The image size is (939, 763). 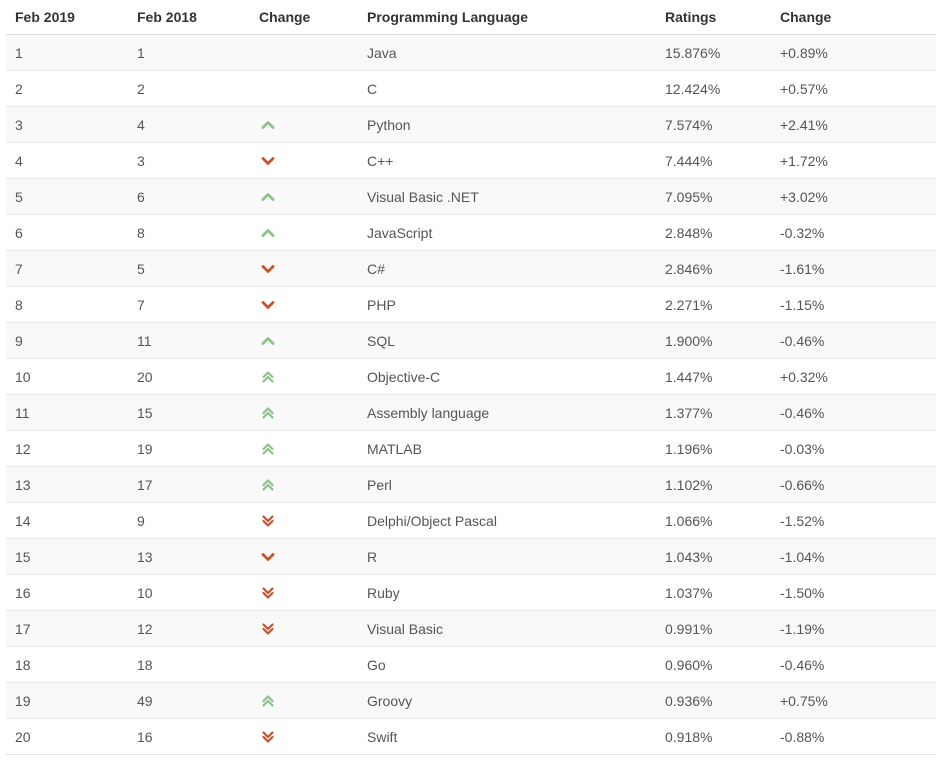 What do you see at coordinates (713, 268) in the screenshot?
I see `cell-rating: 2.846%` at bounding box center [713, 268].